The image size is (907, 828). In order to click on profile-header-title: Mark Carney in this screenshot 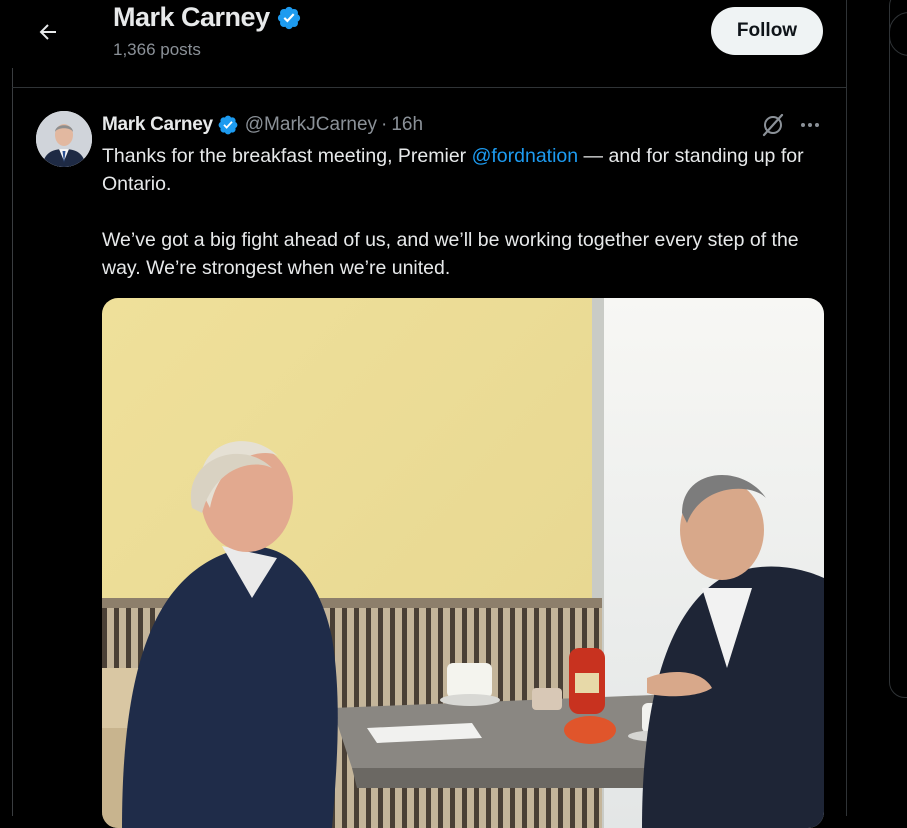, I will do `click(207, 17)`.